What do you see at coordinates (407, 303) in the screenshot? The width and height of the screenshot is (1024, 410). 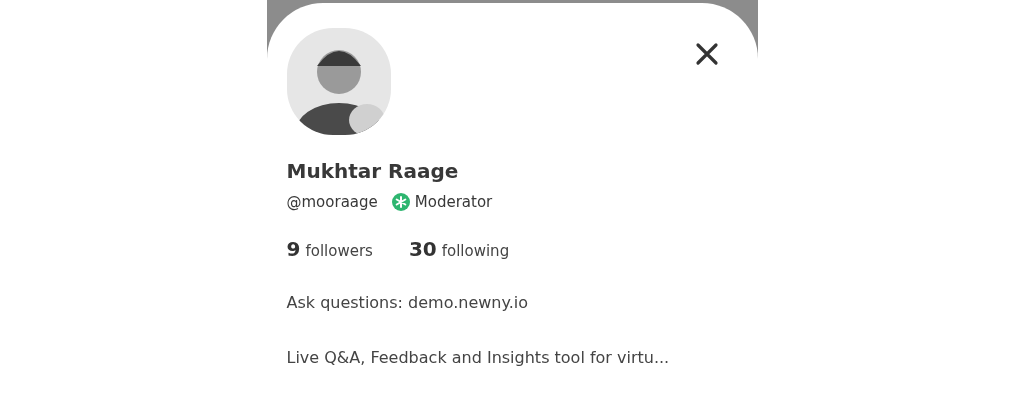 I see `bio-text: Ask questions: demo.newny.io` at bounding box center [407, 303].